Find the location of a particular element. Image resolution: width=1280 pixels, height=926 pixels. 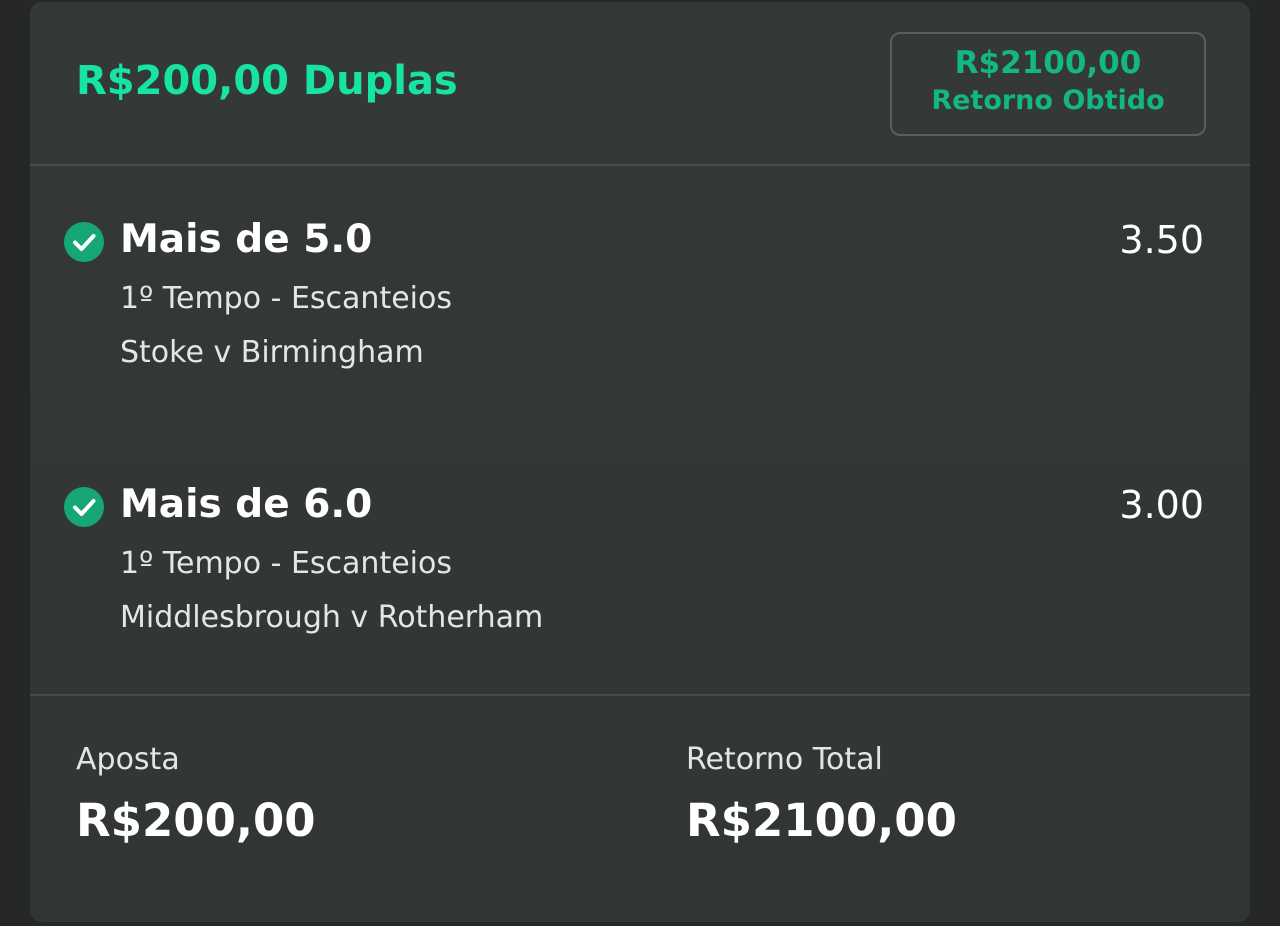

selection-odds: 3.00 is located at coordinates (1161, 505).